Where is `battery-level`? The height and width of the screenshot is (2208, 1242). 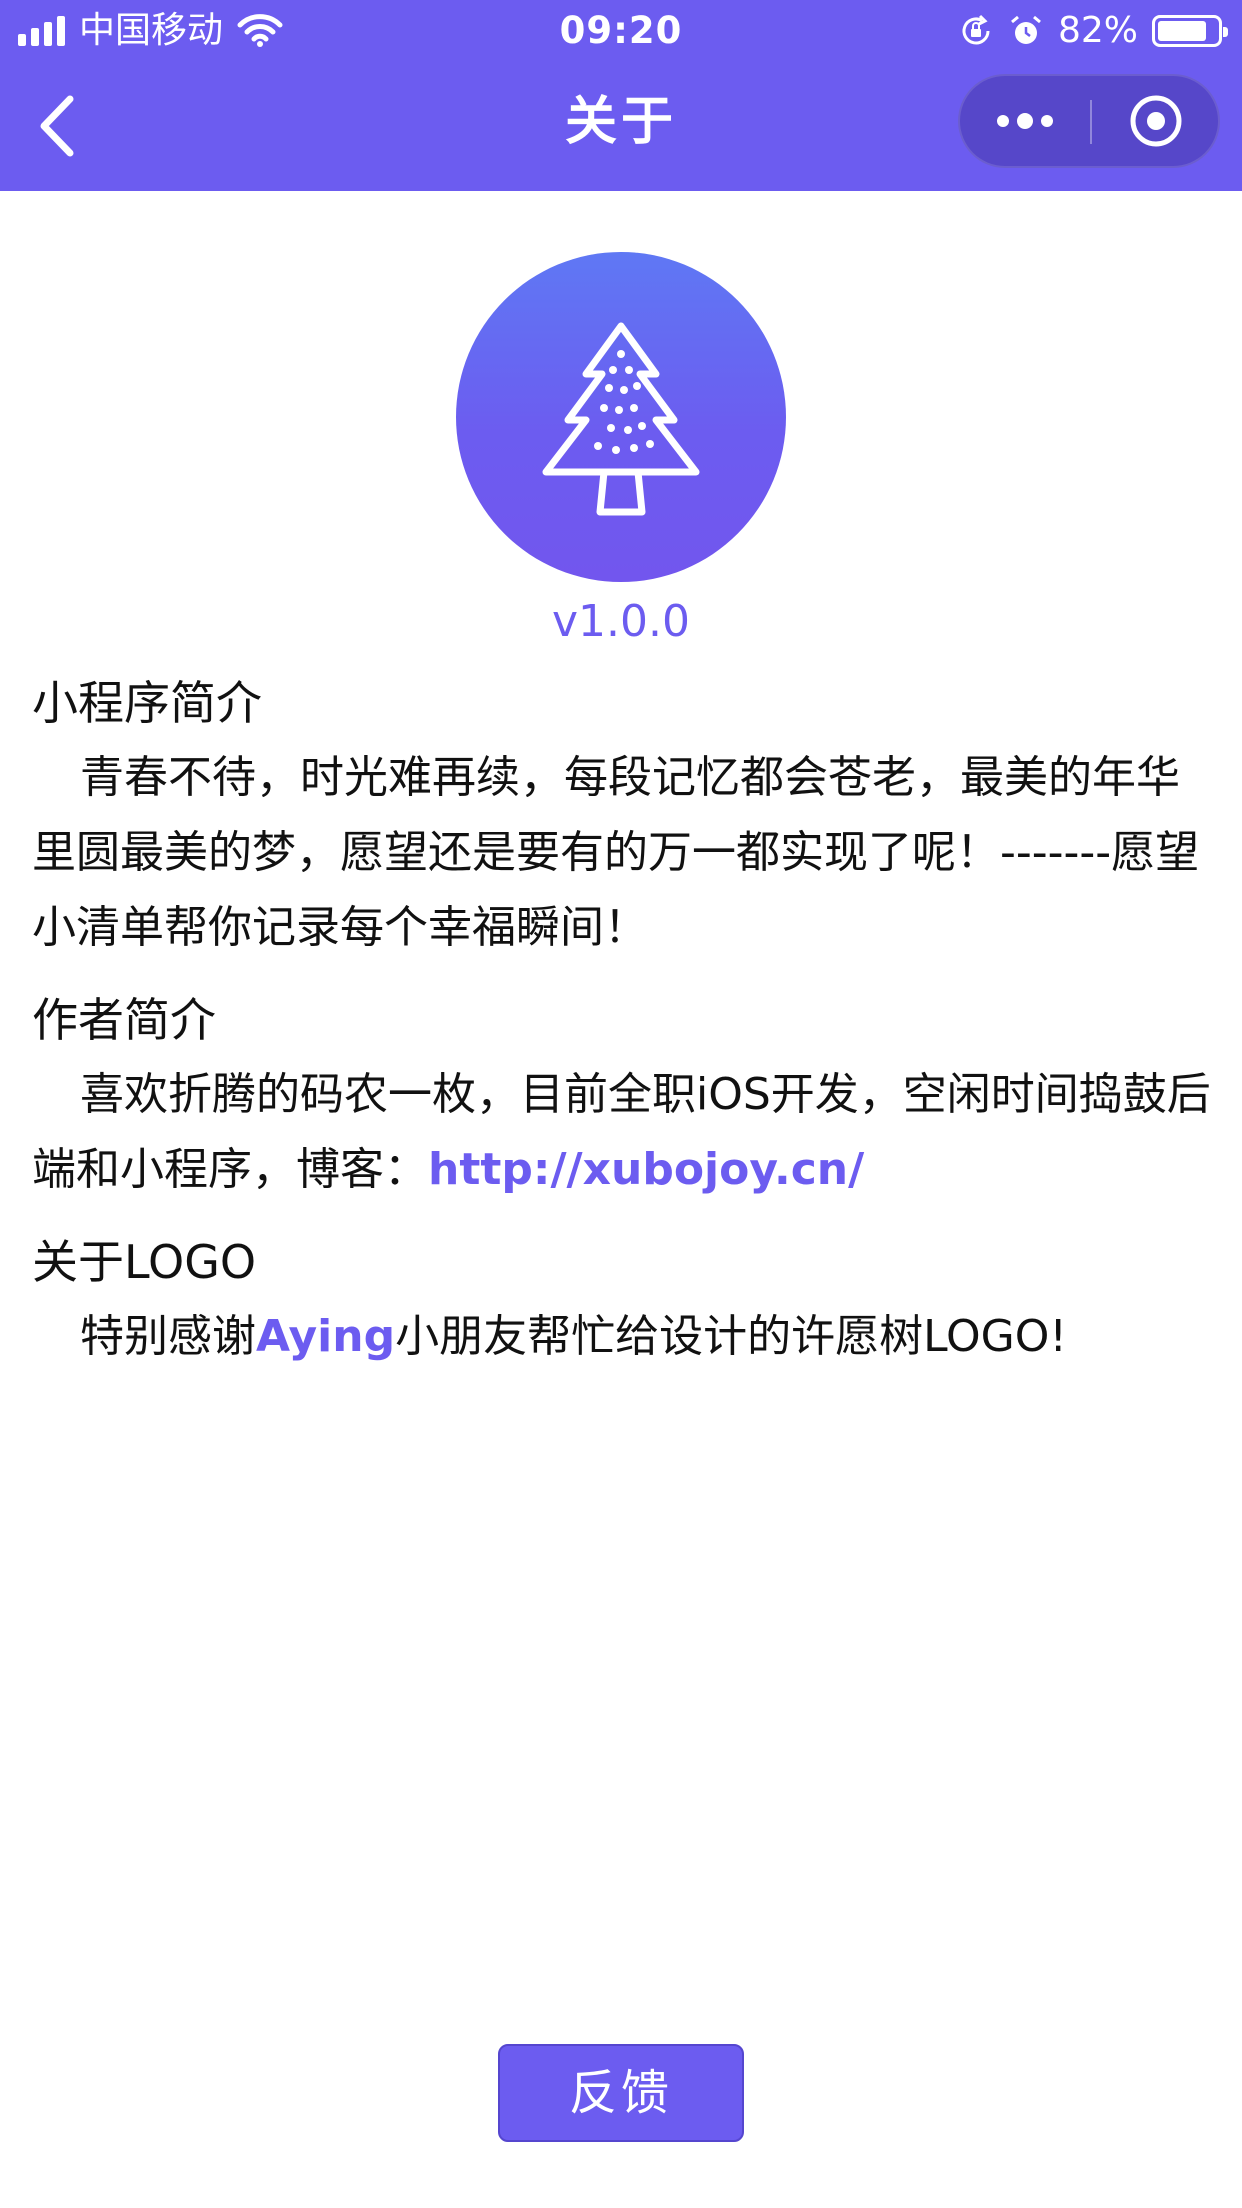 battery-level is located at coordinates (1182, 31).